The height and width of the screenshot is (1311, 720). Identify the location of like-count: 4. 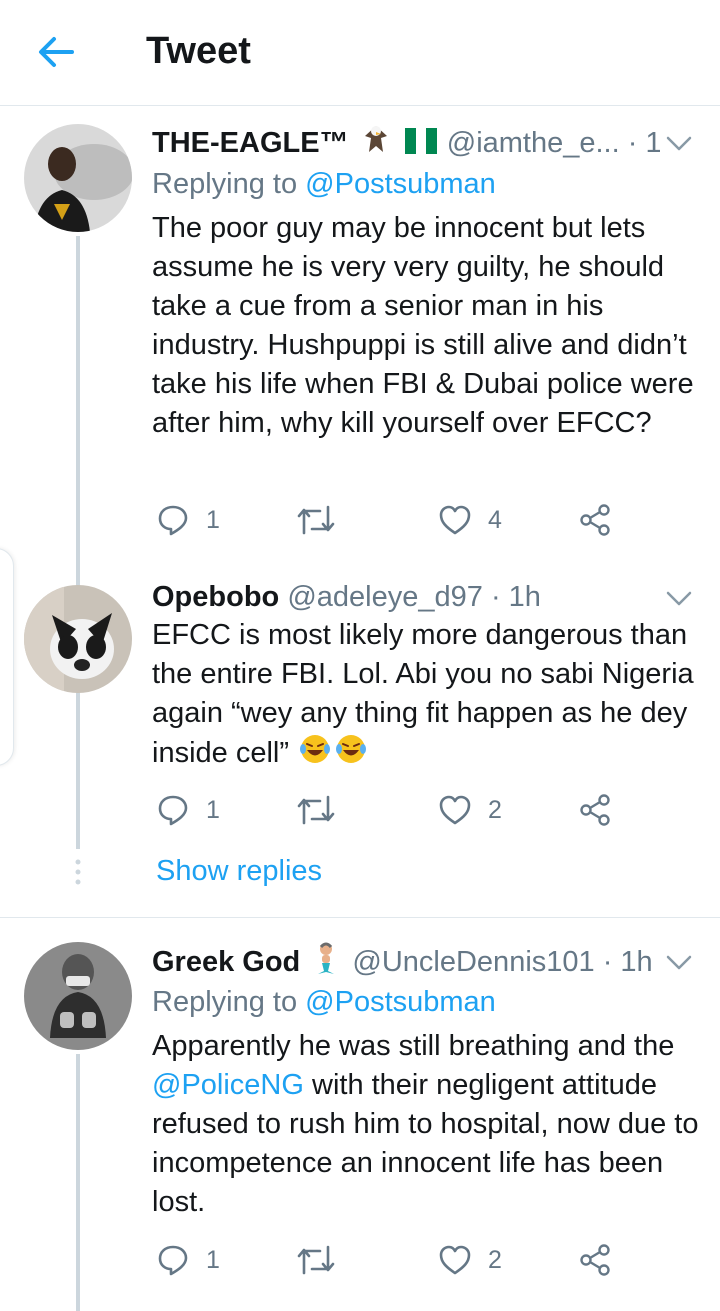
(495, 519).